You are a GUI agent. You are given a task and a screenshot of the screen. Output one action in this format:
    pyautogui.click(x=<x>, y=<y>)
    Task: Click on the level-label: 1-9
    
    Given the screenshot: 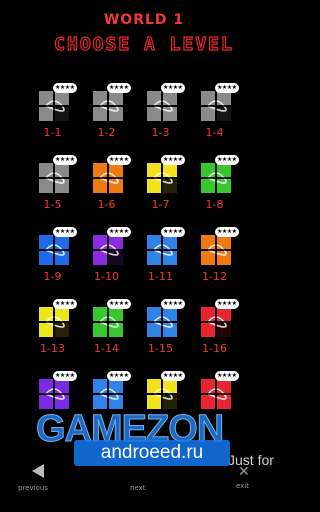 What is the action you would take?
    pyautogui.click(x=52, y=276)
    